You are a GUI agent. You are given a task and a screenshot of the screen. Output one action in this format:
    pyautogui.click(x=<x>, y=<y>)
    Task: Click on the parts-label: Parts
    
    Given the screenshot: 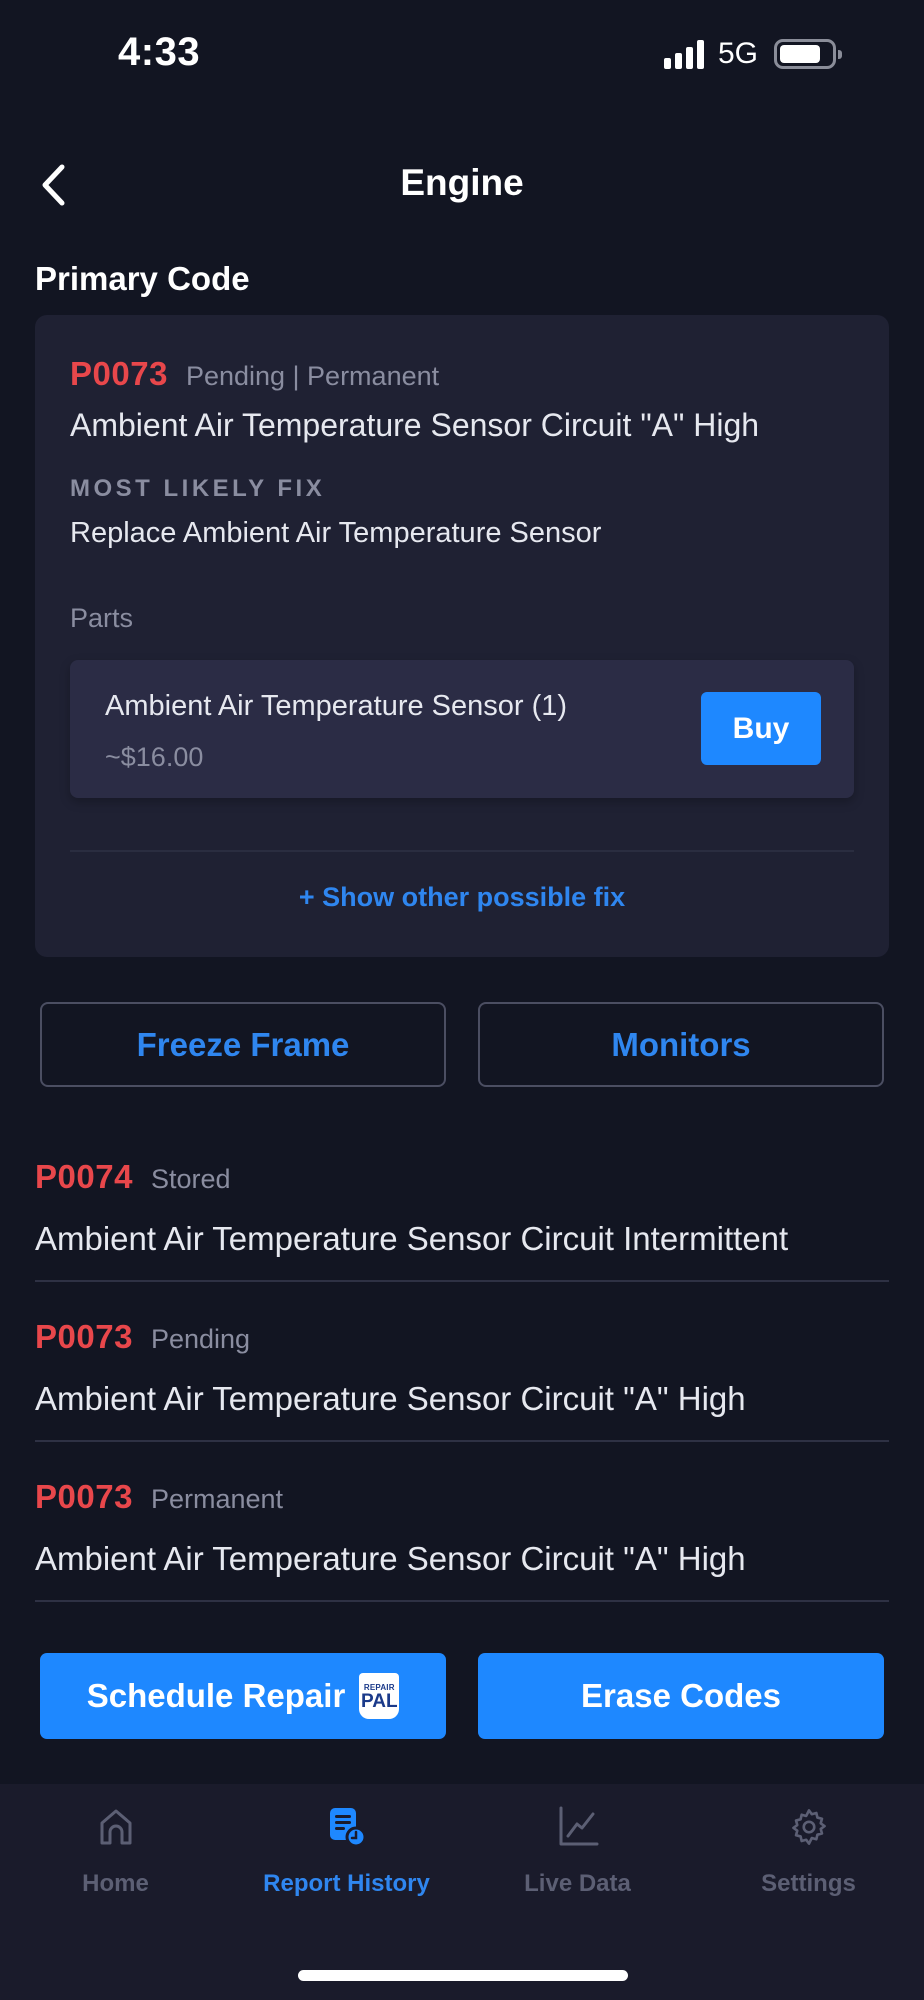 What is the action you would take?
    pyautogui.click(x=102, y=618)
    